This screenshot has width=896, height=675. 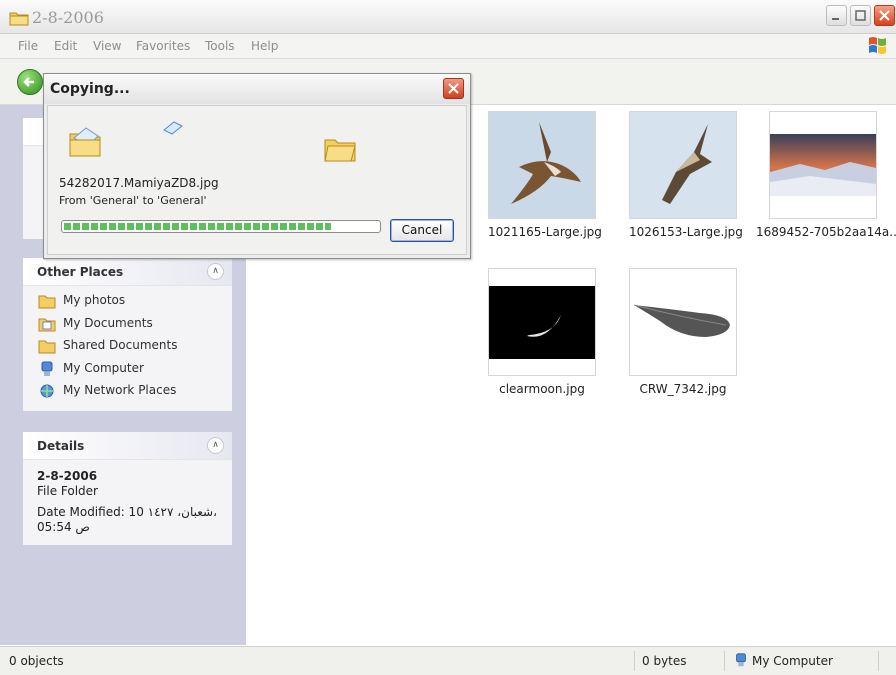 I want to click on file-name: CRW_7342.jpg, so click(x=683, y=389).